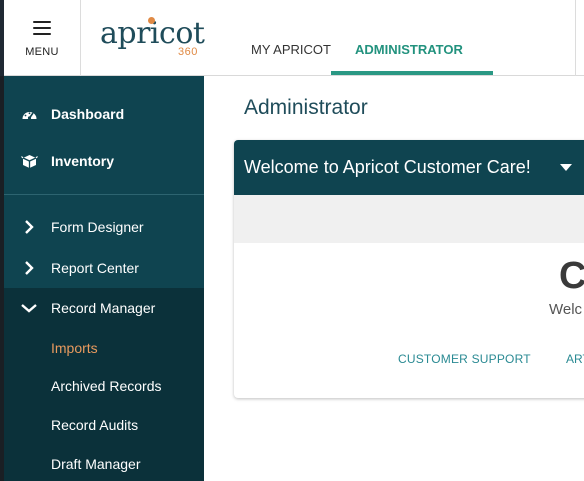 Image resolution: width=584 pixels, height=481 pixels. I want to click on tab-administrator: ADMINISTRATOR, so click(409, 49).